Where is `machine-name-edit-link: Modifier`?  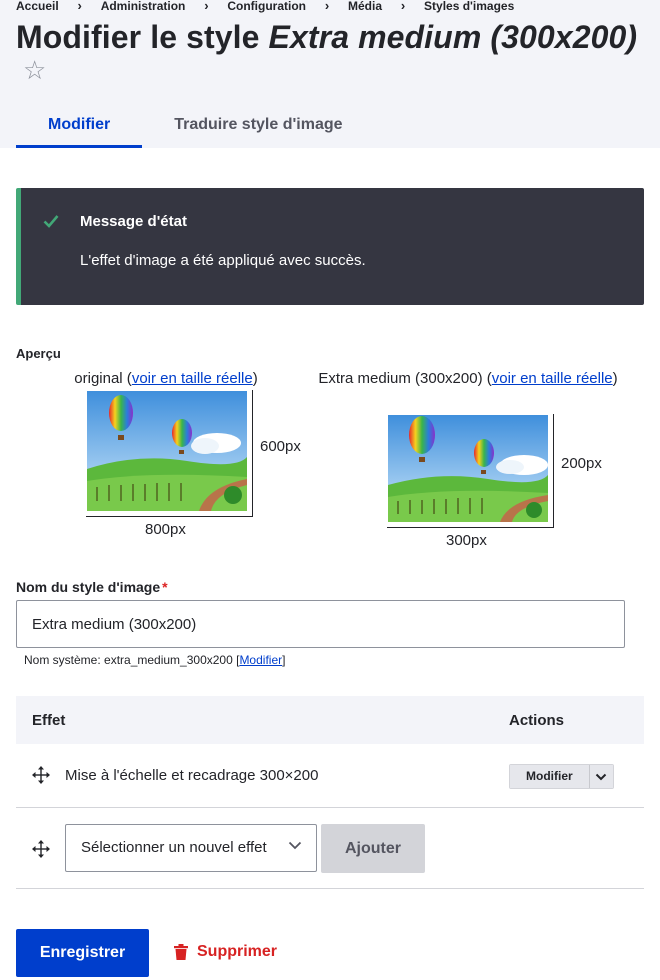
machine-name-edit-link: Modifier is located at coordinates (260, 660).